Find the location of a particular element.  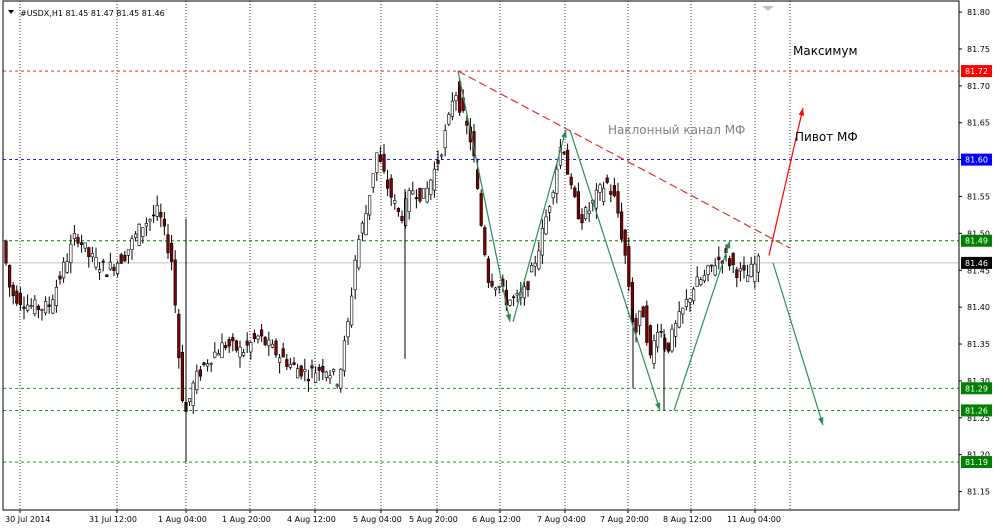

y-tick-label: 81.35 is located at coordinates (978, 344).